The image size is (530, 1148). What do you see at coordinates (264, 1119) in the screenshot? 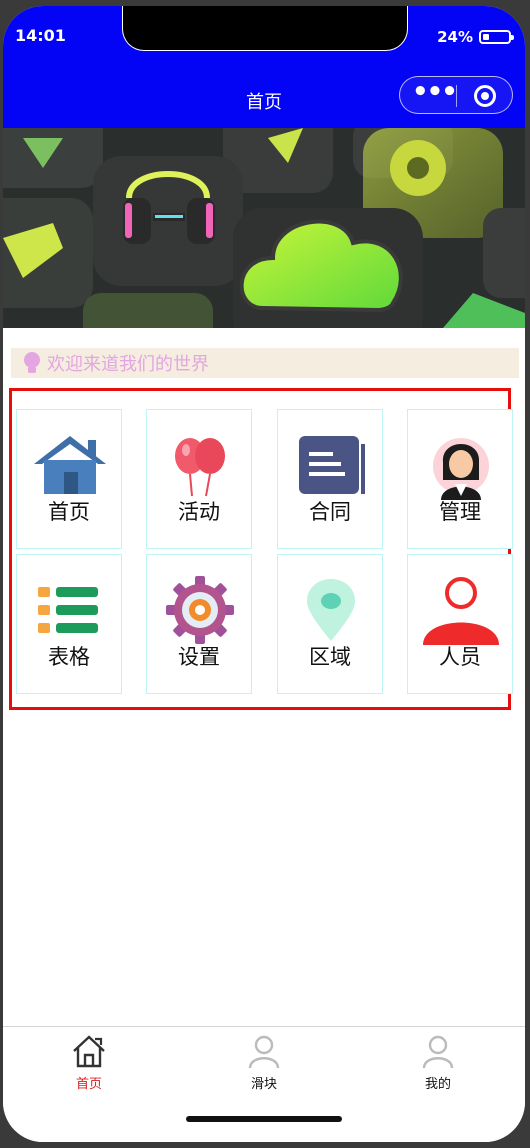
I see `home-indicator` at bounding box center [264, 1119].